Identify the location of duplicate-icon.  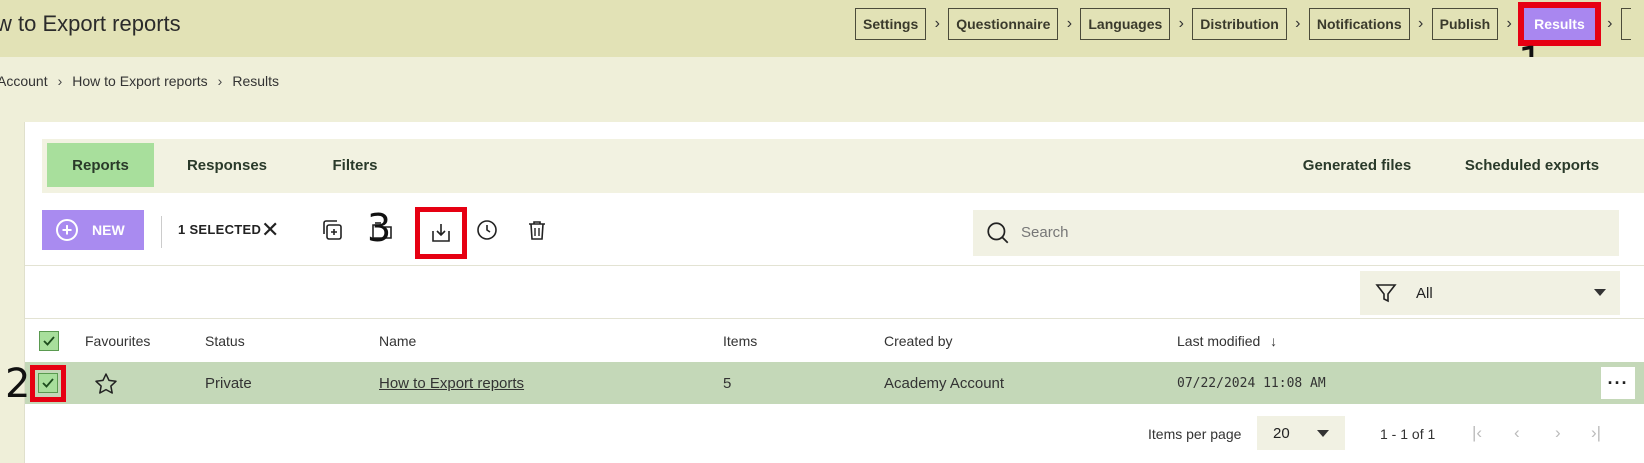
(332, 230).